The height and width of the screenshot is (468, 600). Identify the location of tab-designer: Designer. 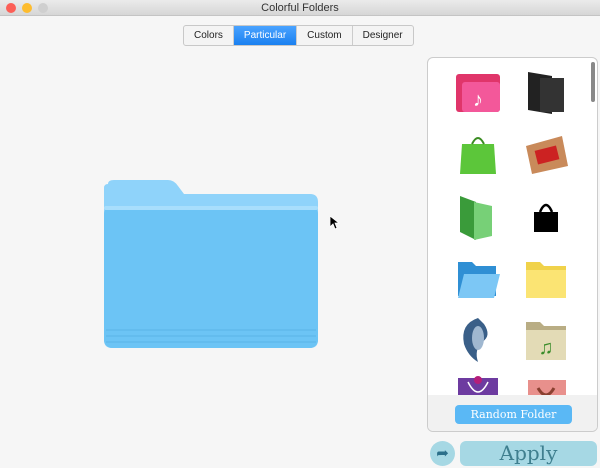
(383, 35).